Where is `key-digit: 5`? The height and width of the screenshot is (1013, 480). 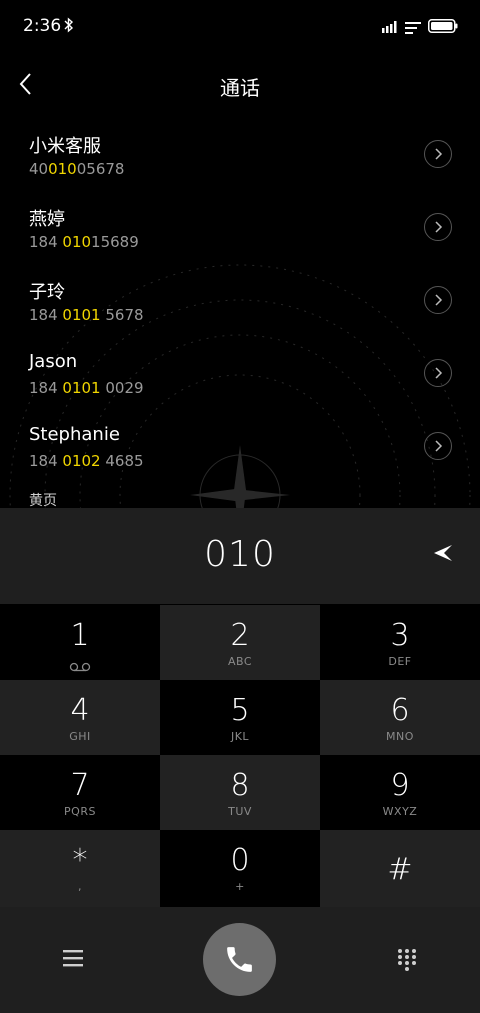
key-digit: 5 is located at coordinates (240, 710).